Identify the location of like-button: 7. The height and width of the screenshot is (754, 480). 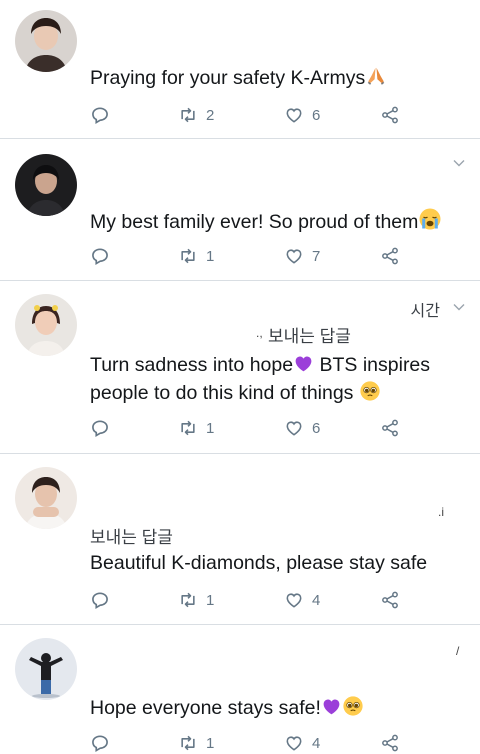
(302, 256).